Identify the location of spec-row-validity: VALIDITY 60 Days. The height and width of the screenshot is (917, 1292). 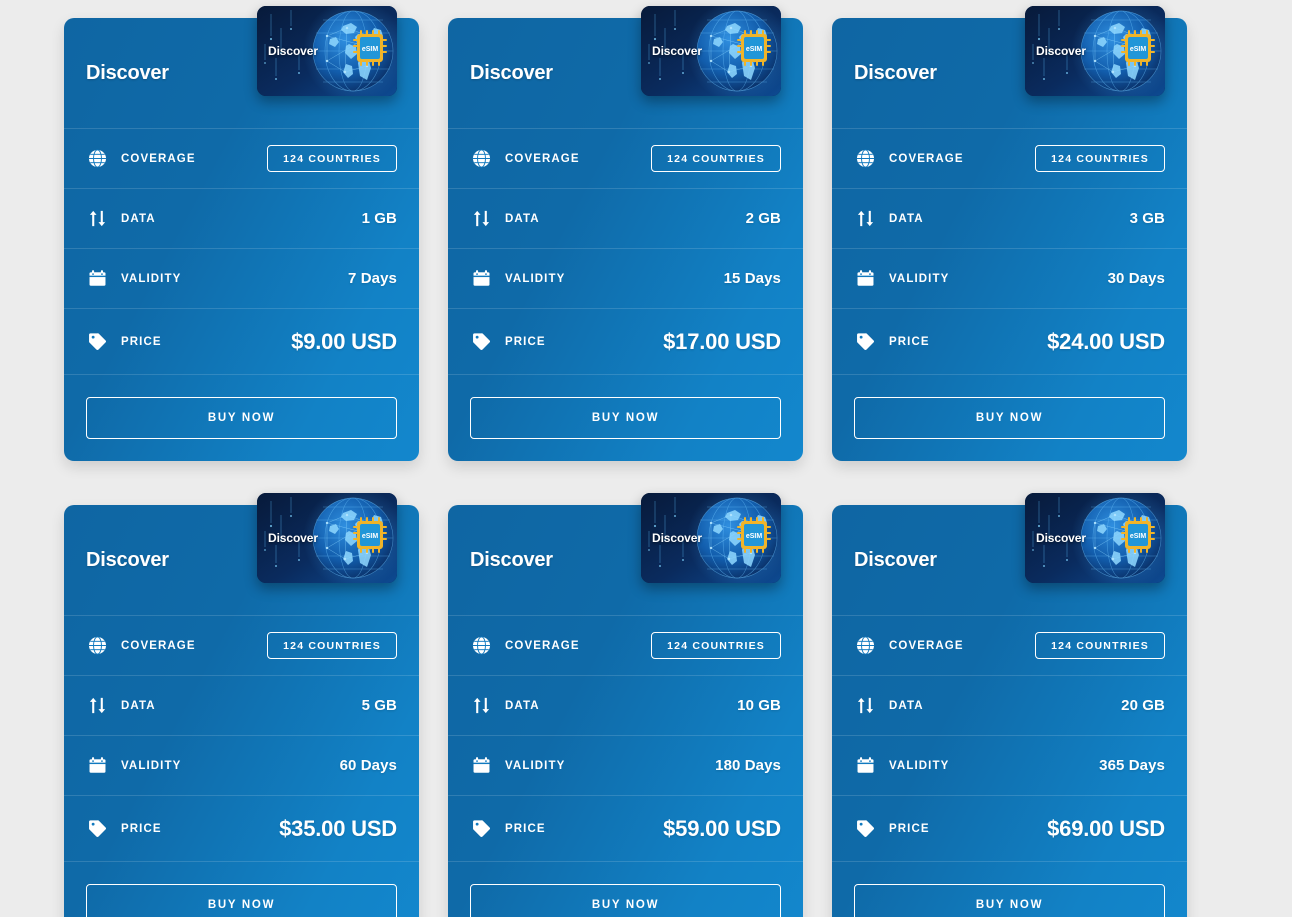
(241, 765).